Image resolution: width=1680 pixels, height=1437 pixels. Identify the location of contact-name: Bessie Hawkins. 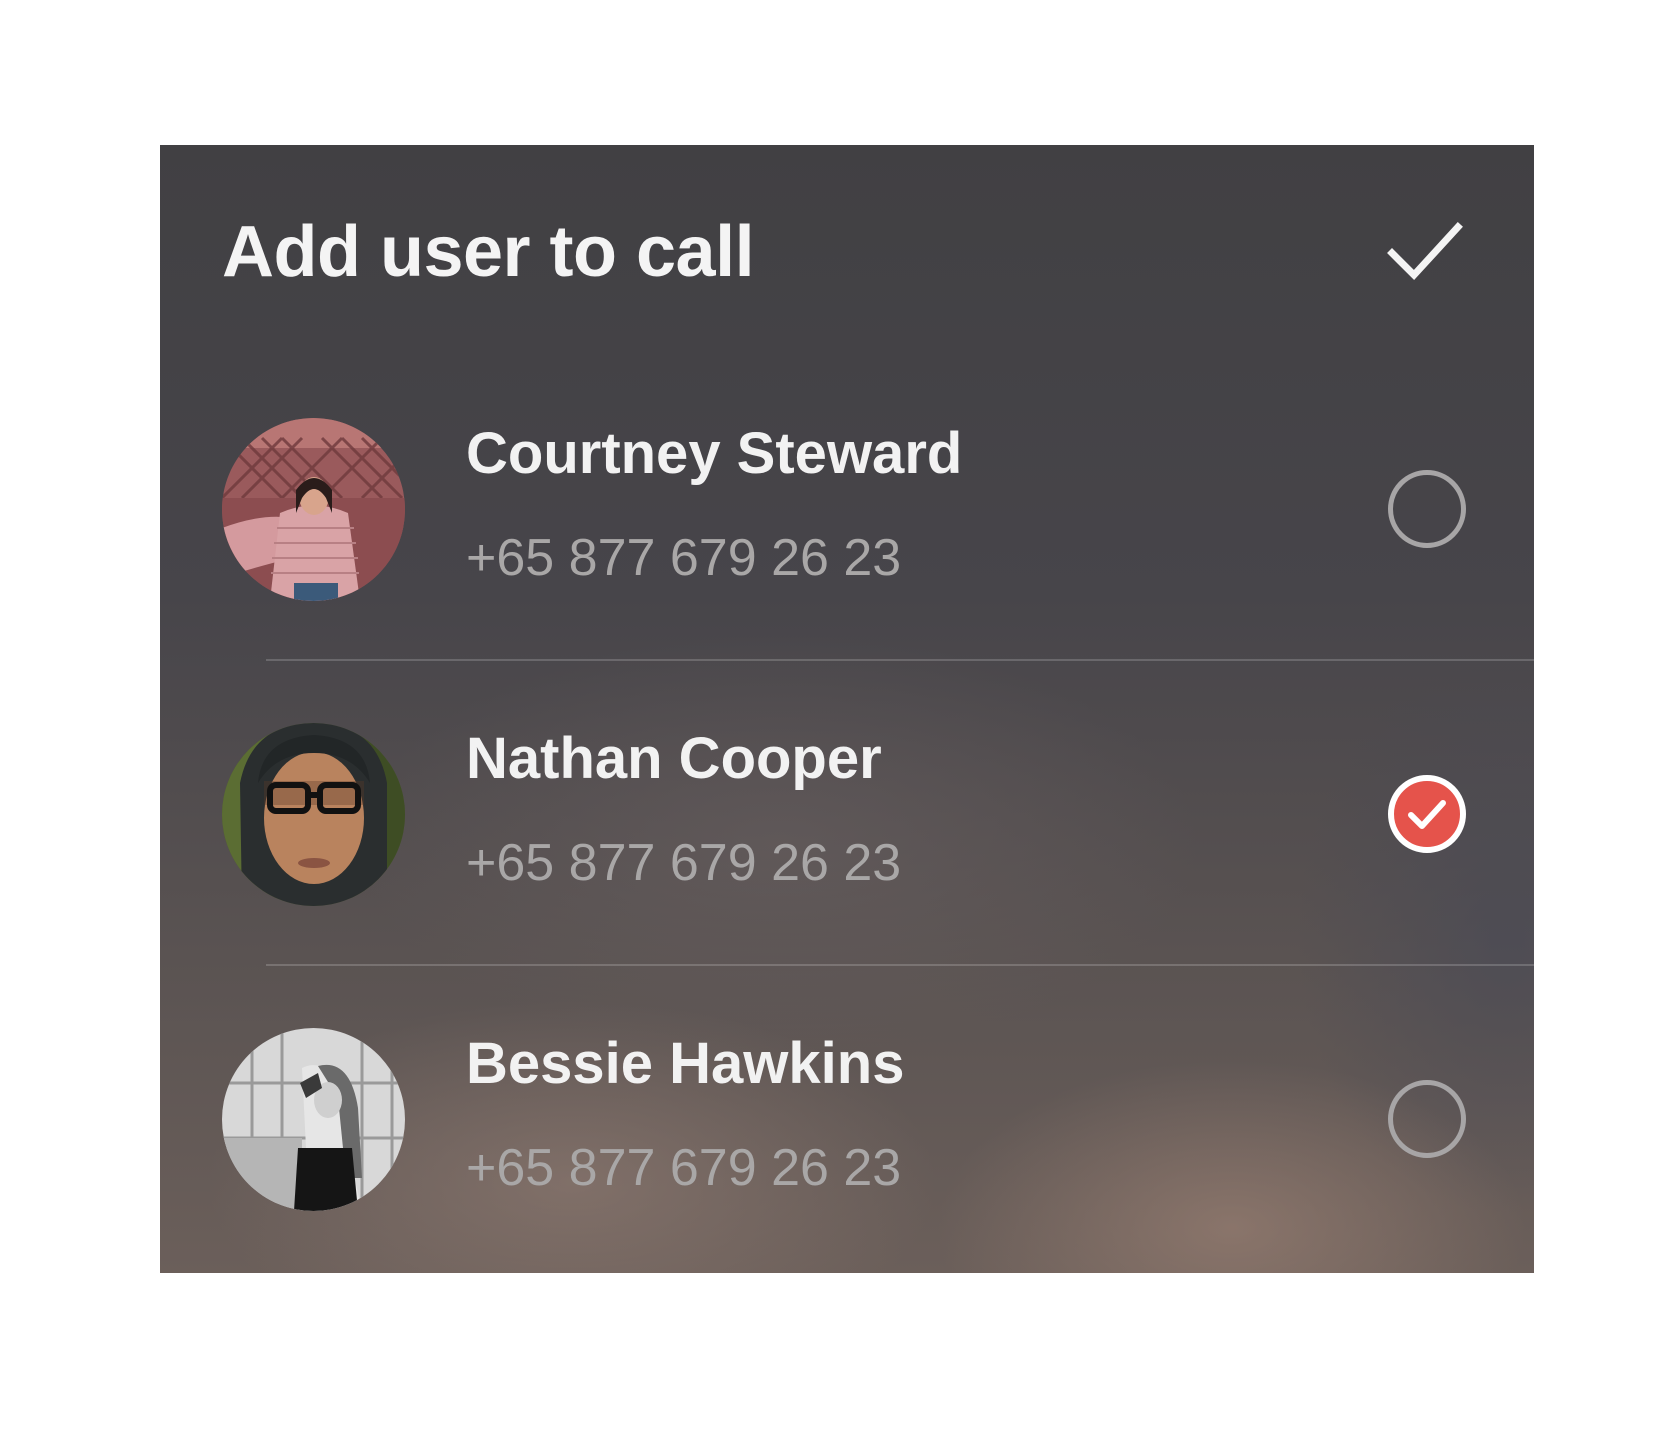
(685, 1063).